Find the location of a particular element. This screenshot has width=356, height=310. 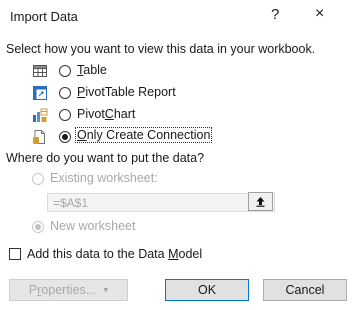

cell-reference-input: =$A$1 is located at coordinates (161, 202).